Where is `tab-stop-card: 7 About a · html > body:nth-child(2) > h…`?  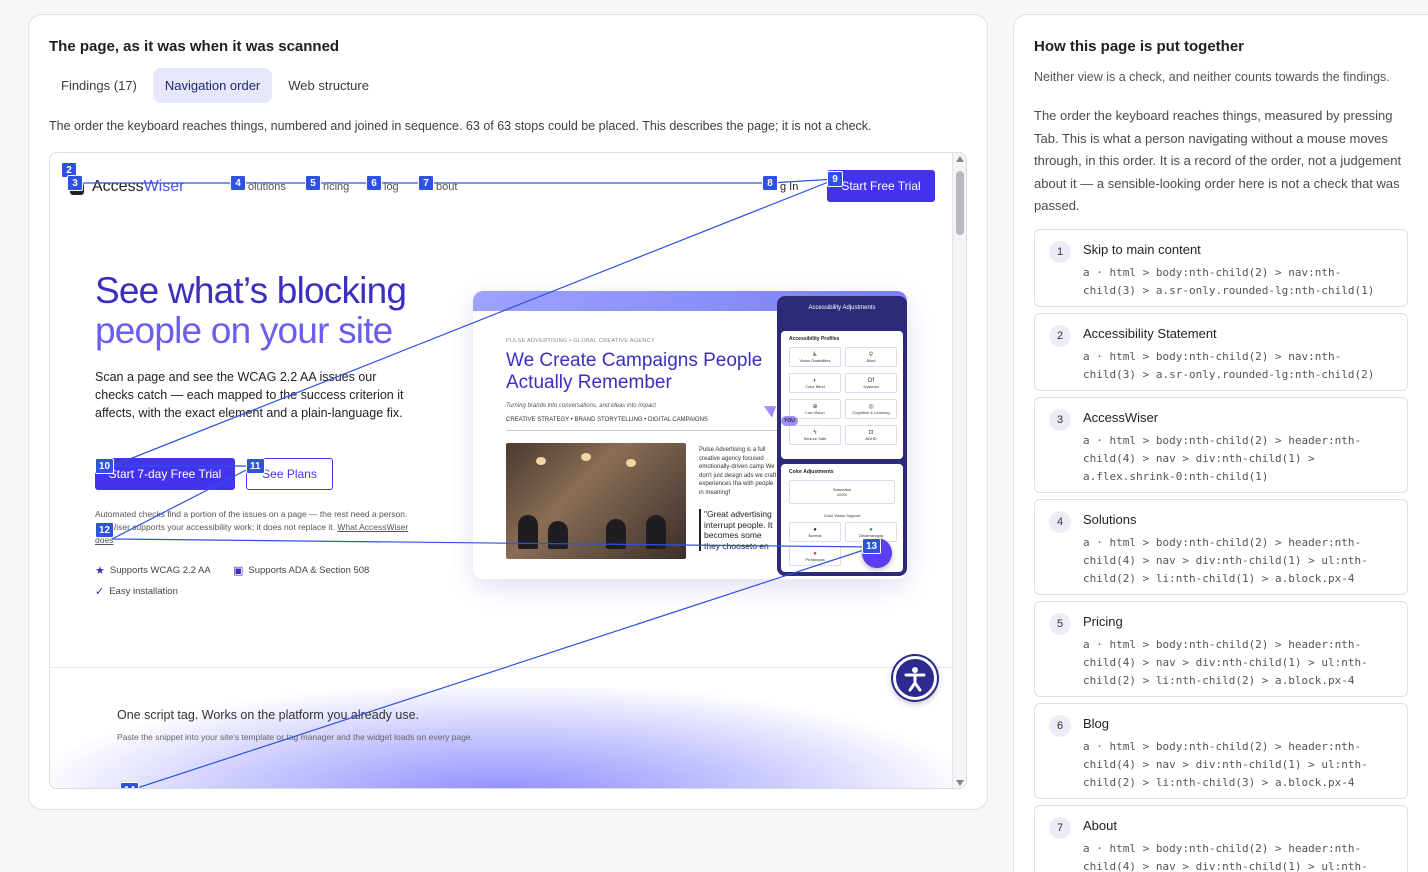
tab-stop-card: 7 About a · html > body:nth-child(2) > h… is located at coordinates (1221, 838).